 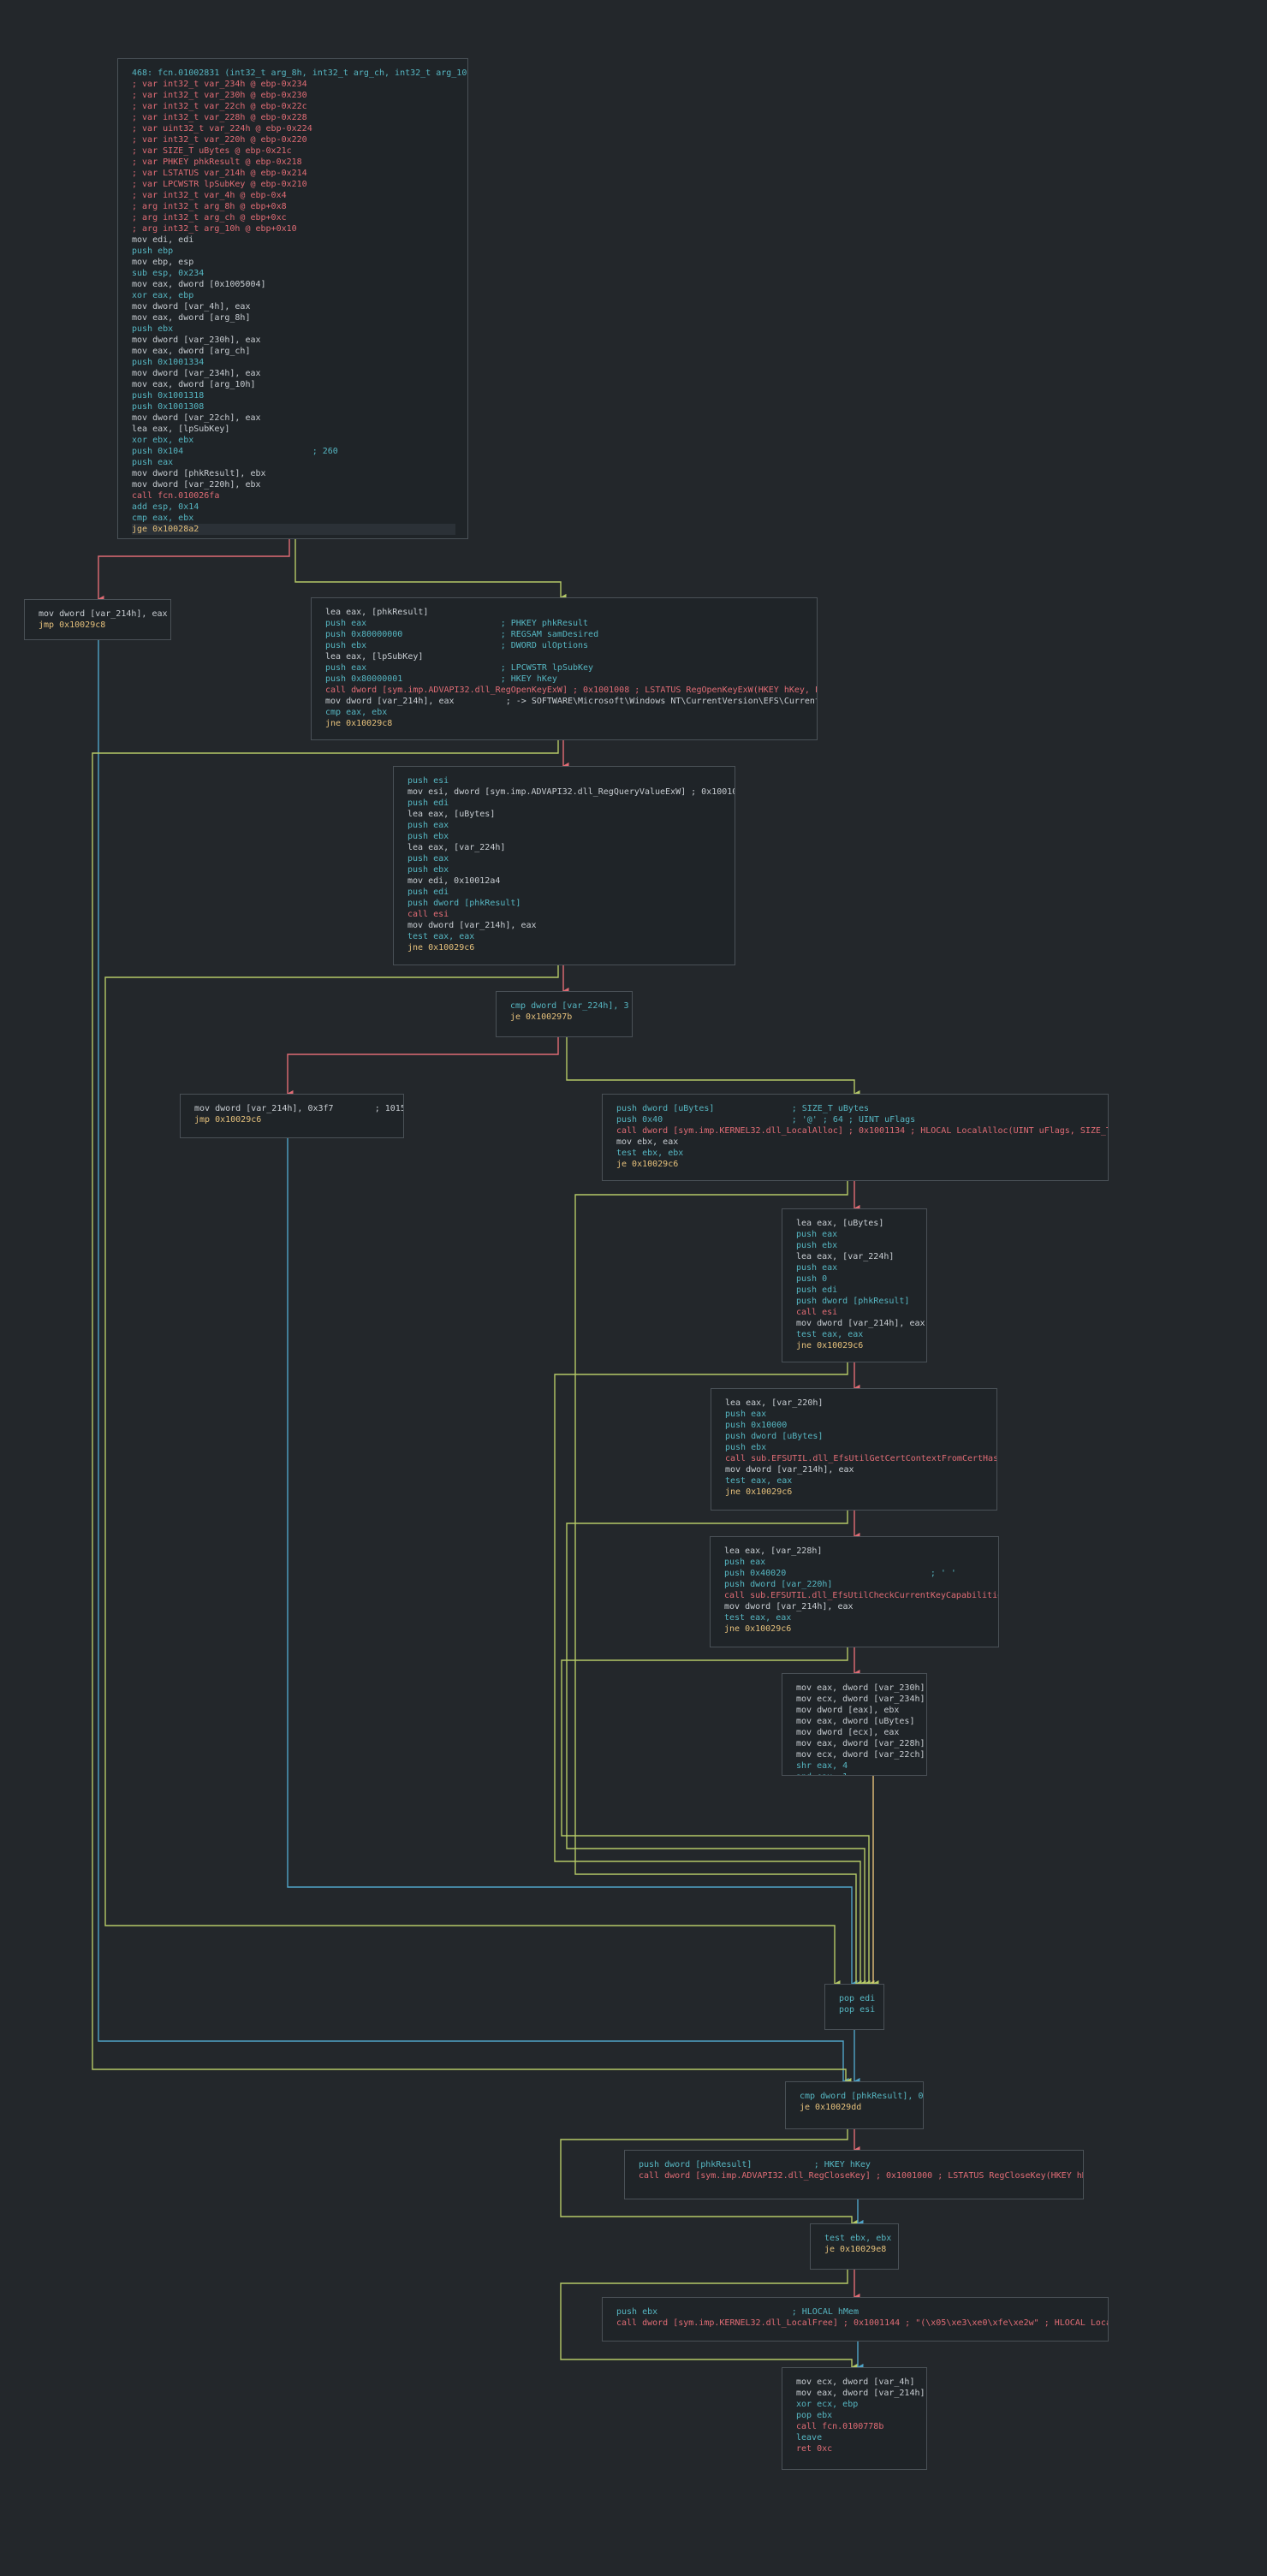 What do you see at coordinates (565, 814) in the screenshot?
I see `asm-line: lea eax, [uBytes]` at bounding box center [565, 814].